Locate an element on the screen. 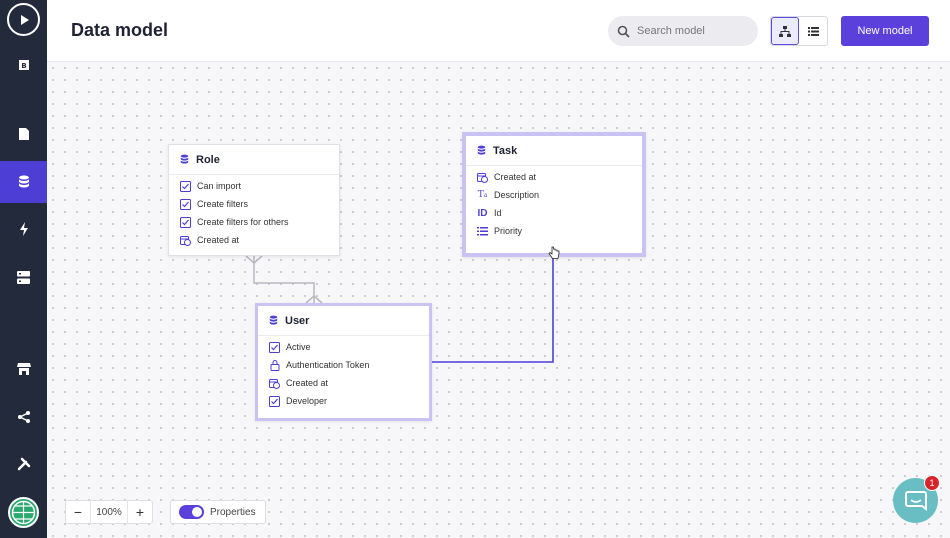 This screenshot has width=950, height=538. book-icon: B is located at coordinates (23, 65).